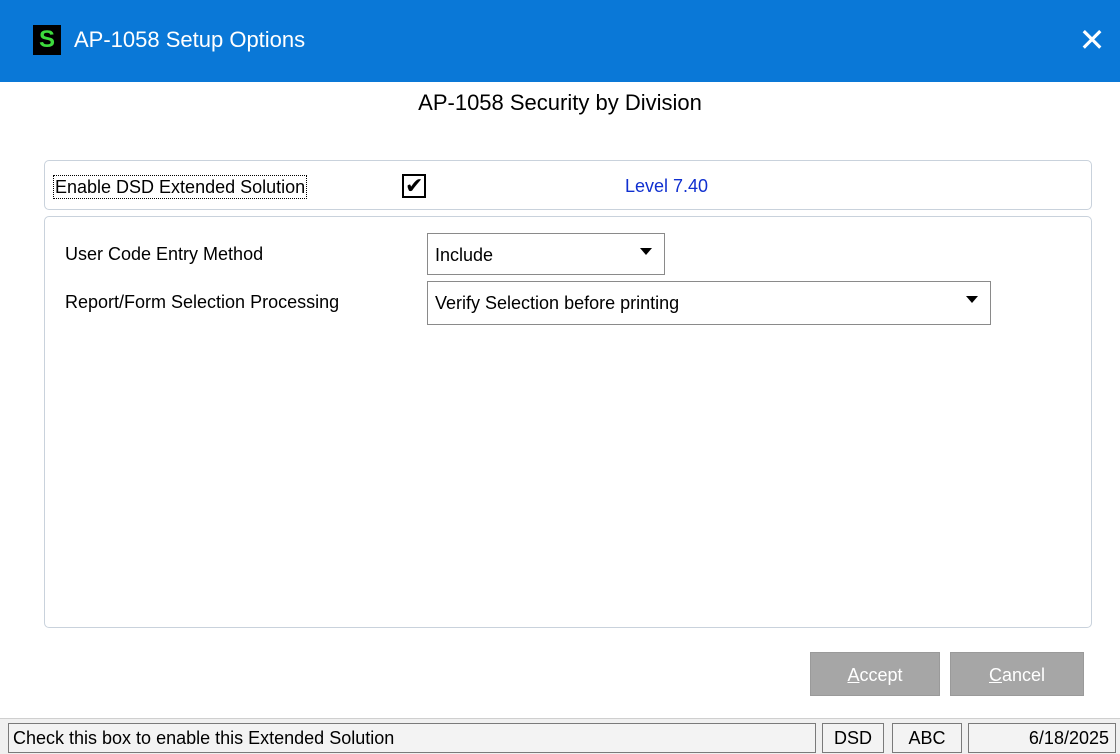 This screenshot has width=1120, height=754. What do you see at coordinates (1023, 675) in the screenshot?
I see `cancel-label-rest: ancel` at bounding box center [1023, 675].